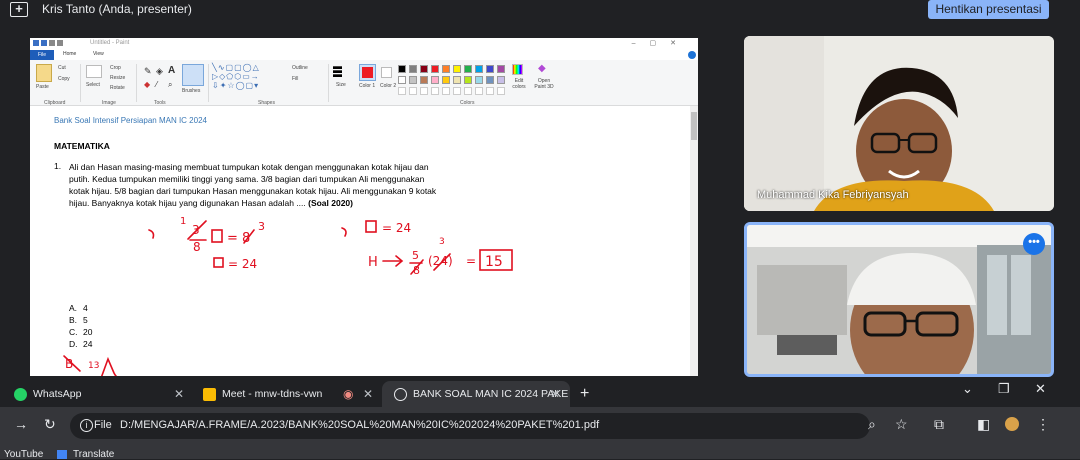  I want to click on paint-window-title: Untitled - Paint, so click(110, 43).